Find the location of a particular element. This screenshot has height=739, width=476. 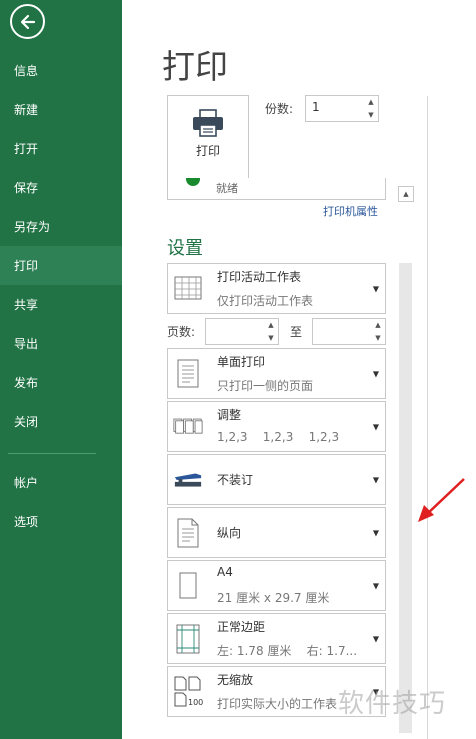

scrollbar-thumb is located at coordinates (405, 498).